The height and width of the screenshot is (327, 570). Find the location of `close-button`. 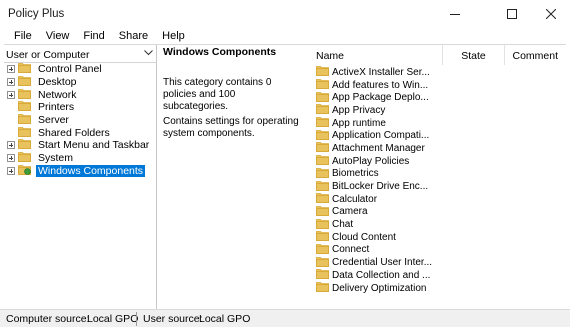

close-button is located at coordinates (549, 14).